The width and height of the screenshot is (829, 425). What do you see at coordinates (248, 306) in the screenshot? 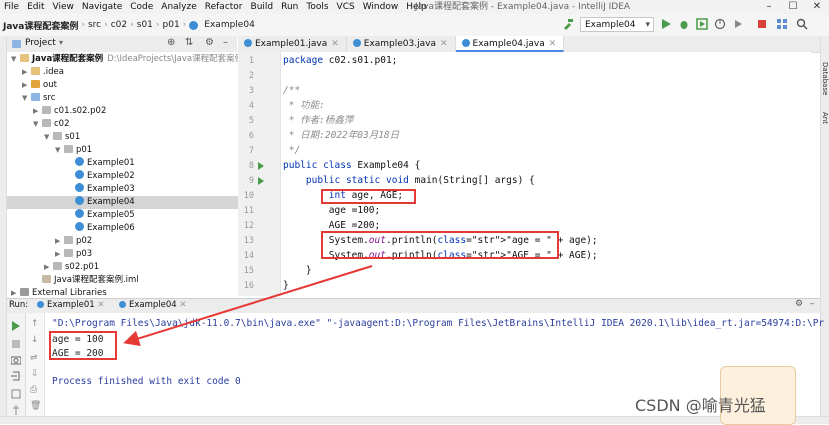
I see `annotation-arrow` at bounding box center [248, 306].